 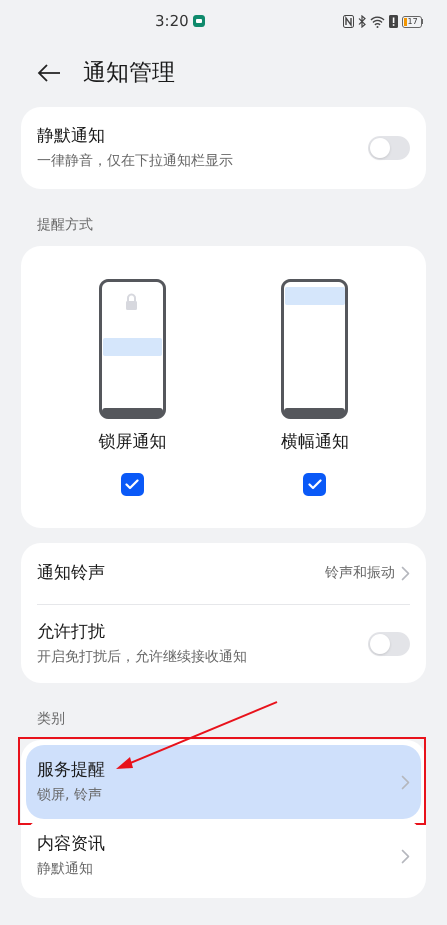 What do you see at coordinates (71, 632) in the screenshot?
I see `setting-title: 允许打扰` at bounding box center [71, 632].